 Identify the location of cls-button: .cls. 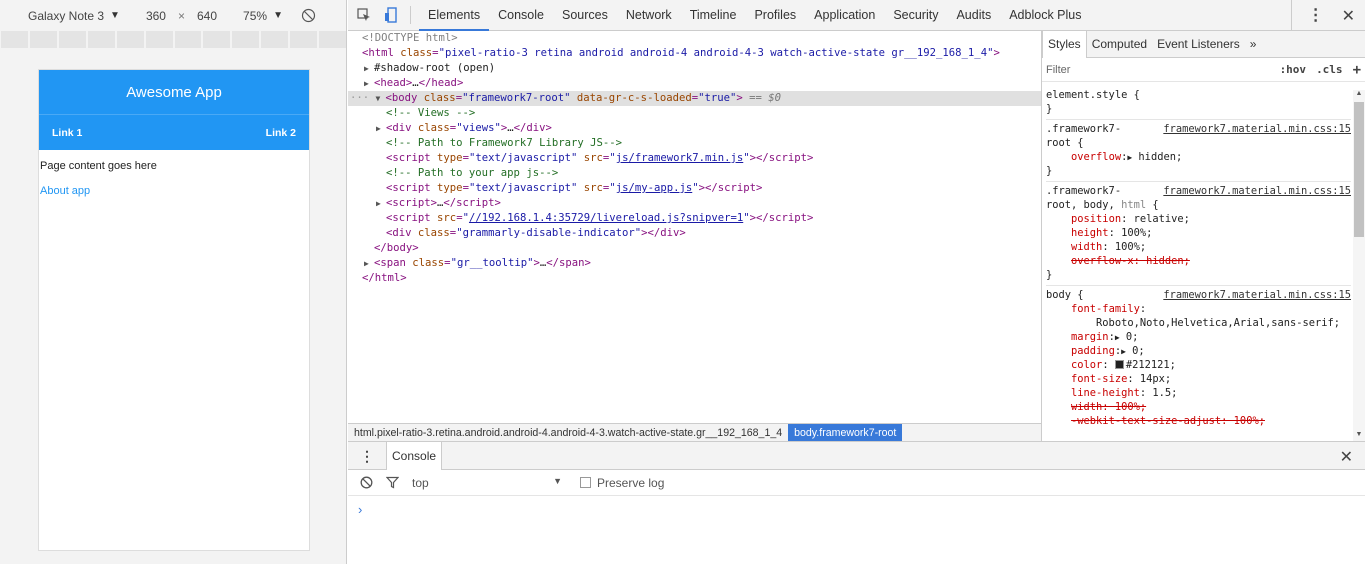
(1329, 69).